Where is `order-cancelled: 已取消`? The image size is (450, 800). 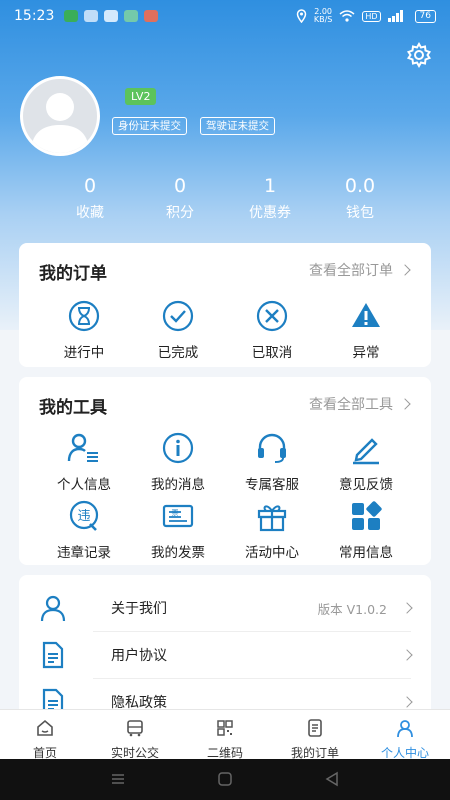
order-cancelled: 已取消 is located at coordinates (272, 330).